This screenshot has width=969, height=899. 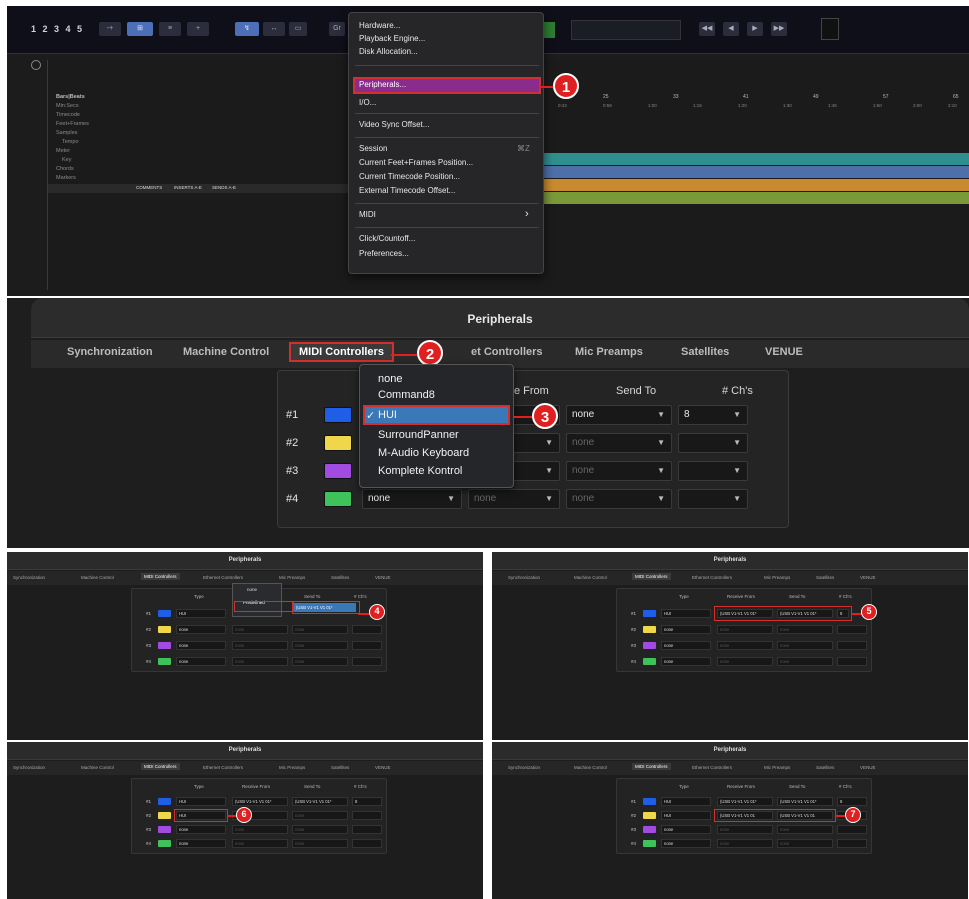 What do you see at coordinates (337, 29) in the screenshot?
I see `grid-button: Gr` at bounding box center [337, 29].